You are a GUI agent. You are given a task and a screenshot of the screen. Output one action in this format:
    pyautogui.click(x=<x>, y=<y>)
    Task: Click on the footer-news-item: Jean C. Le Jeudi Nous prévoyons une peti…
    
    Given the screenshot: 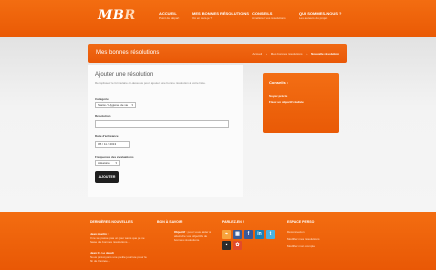 What is the action you would take?
    pyautogui.click(x=120, y=257)
    